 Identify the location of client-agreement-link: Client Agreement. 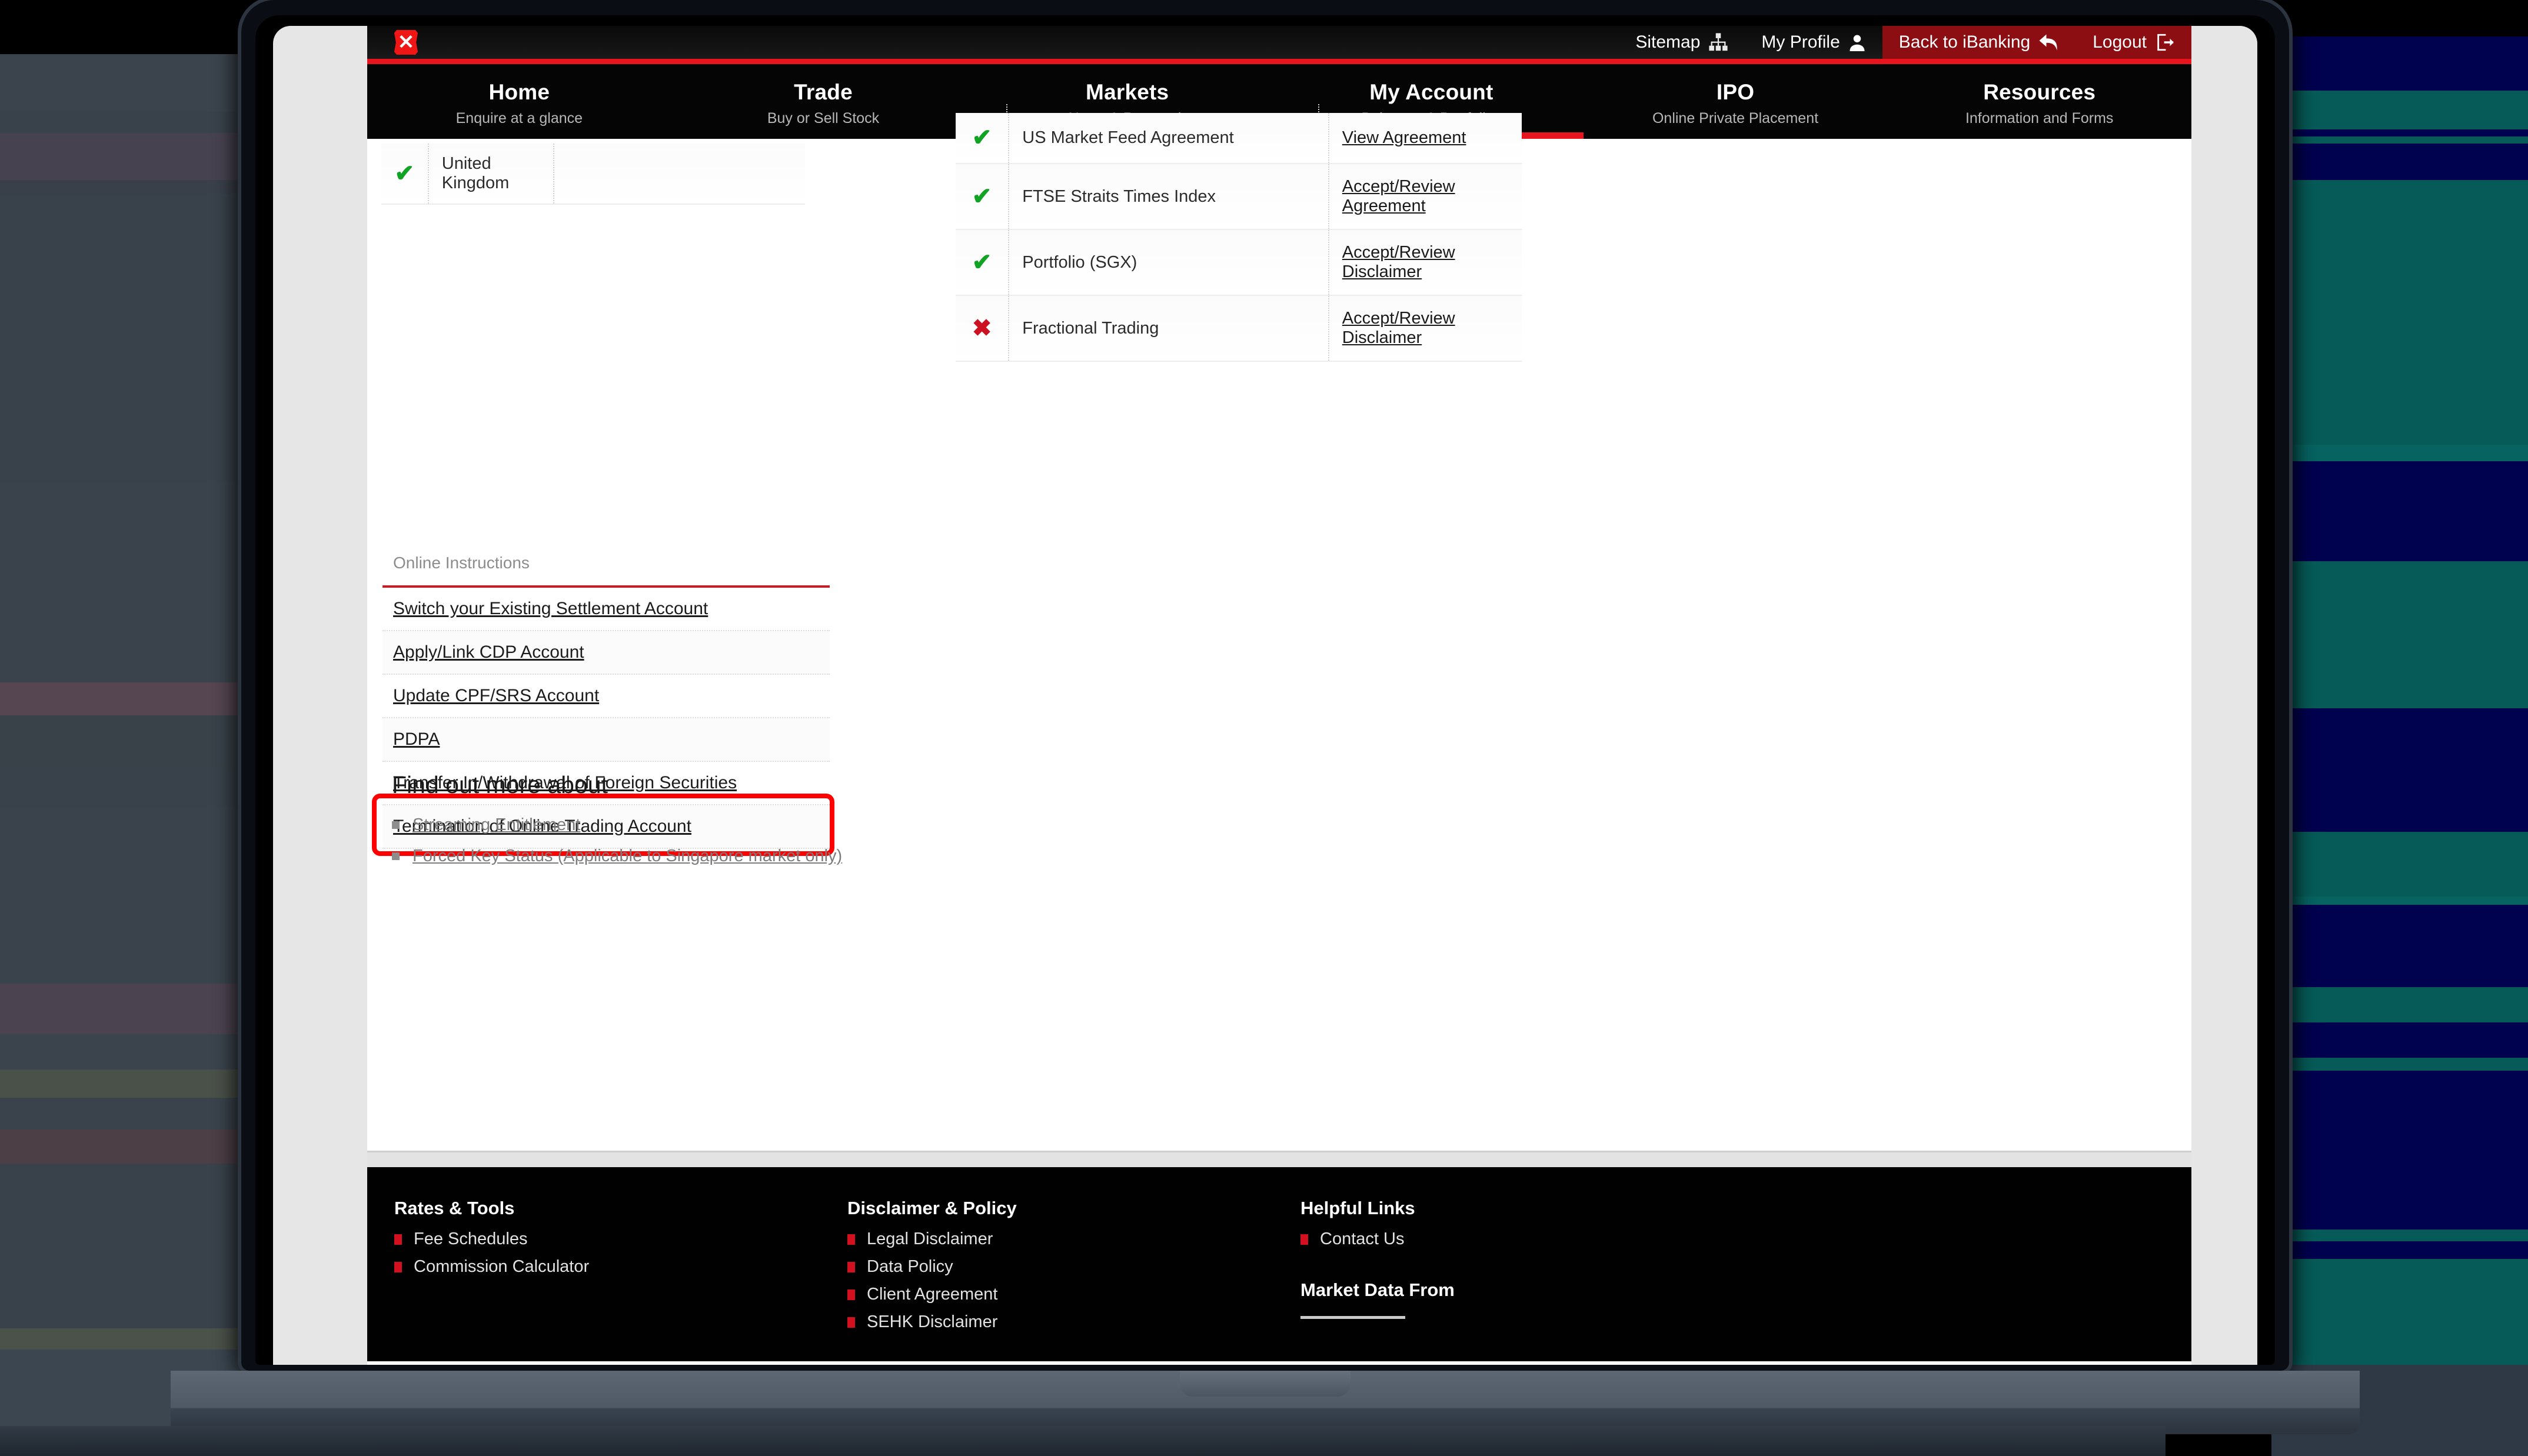
(932, 1294).